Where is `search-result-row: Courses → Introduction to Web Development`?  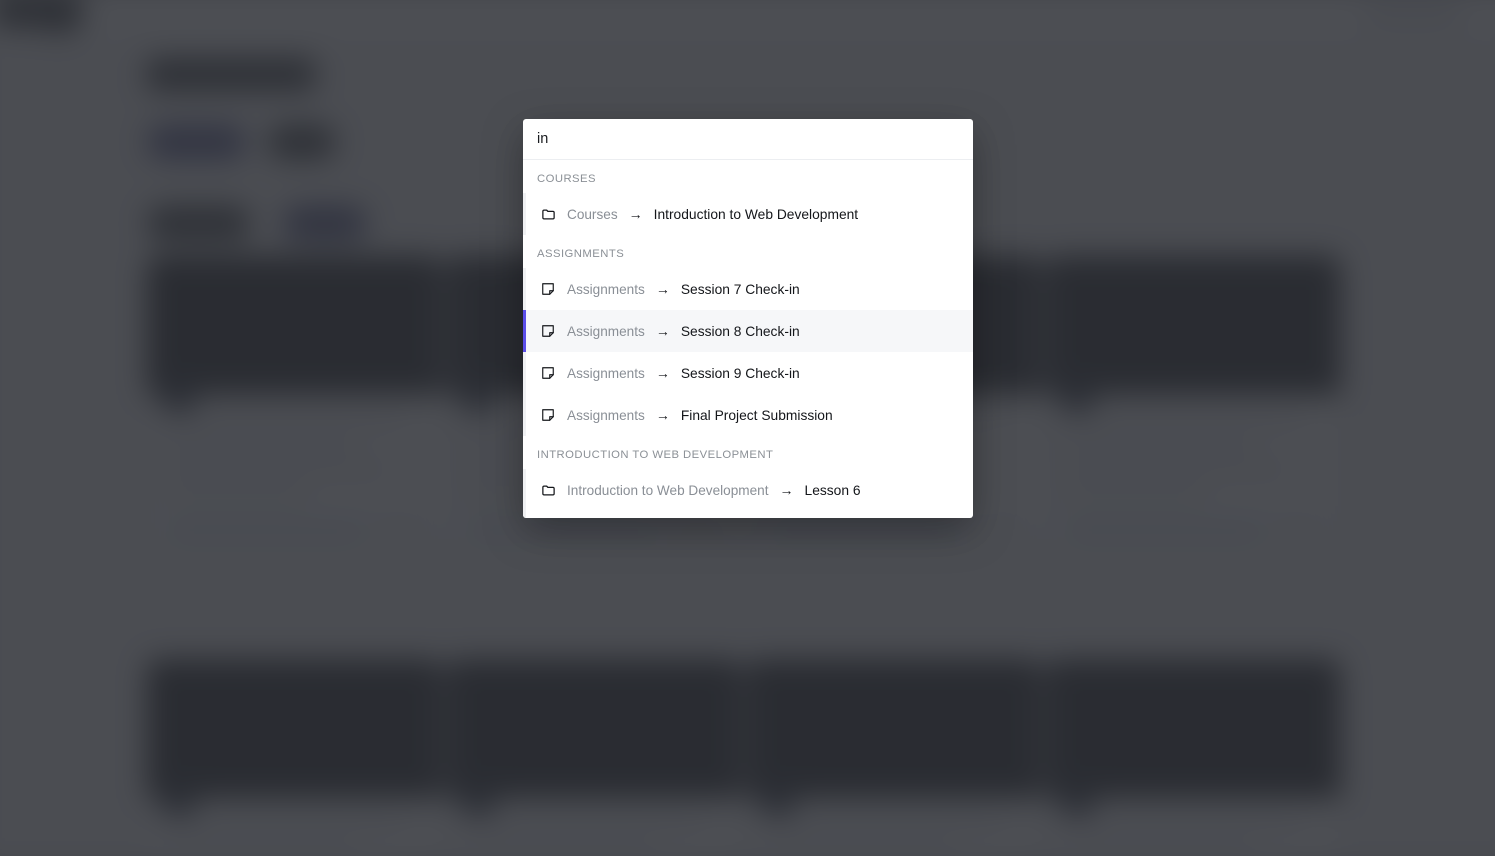
search-result-row: Courses → Introduction to Web Development is located at coordinates (748, 214).